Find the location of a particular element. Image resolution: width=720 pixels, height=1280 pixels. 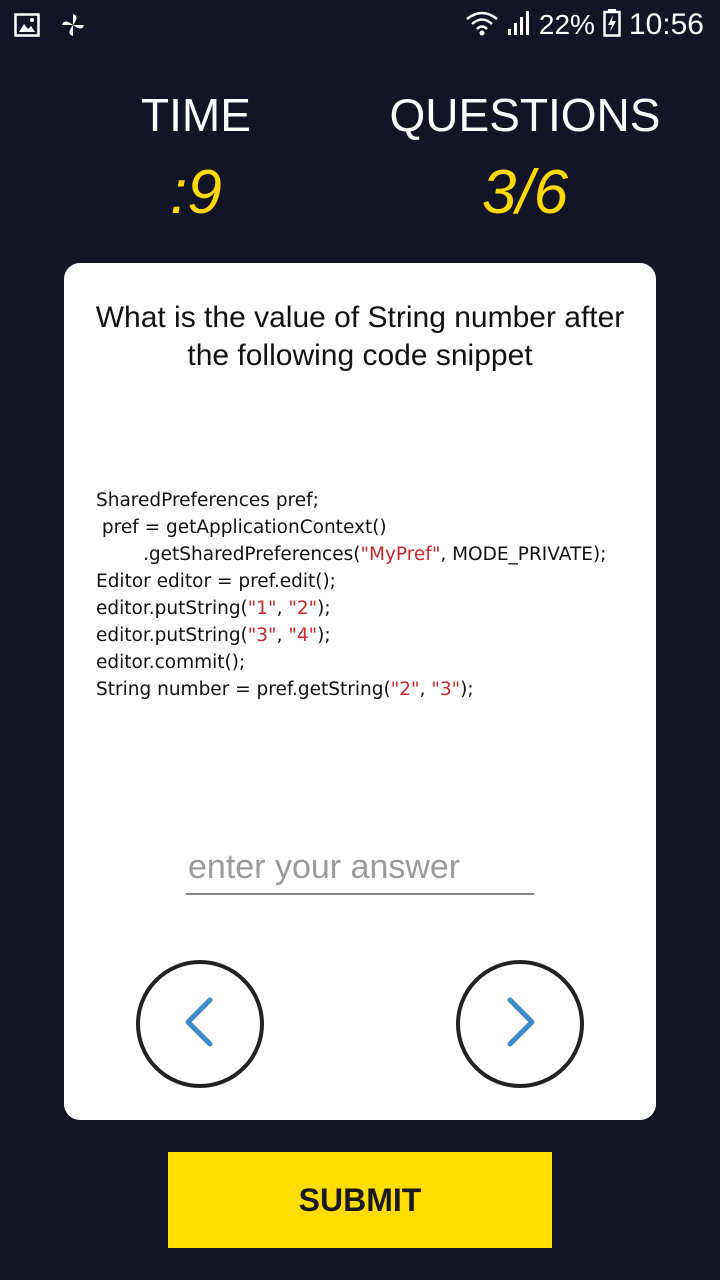

chevron-right-icon is located at coordinates (520, 1024).